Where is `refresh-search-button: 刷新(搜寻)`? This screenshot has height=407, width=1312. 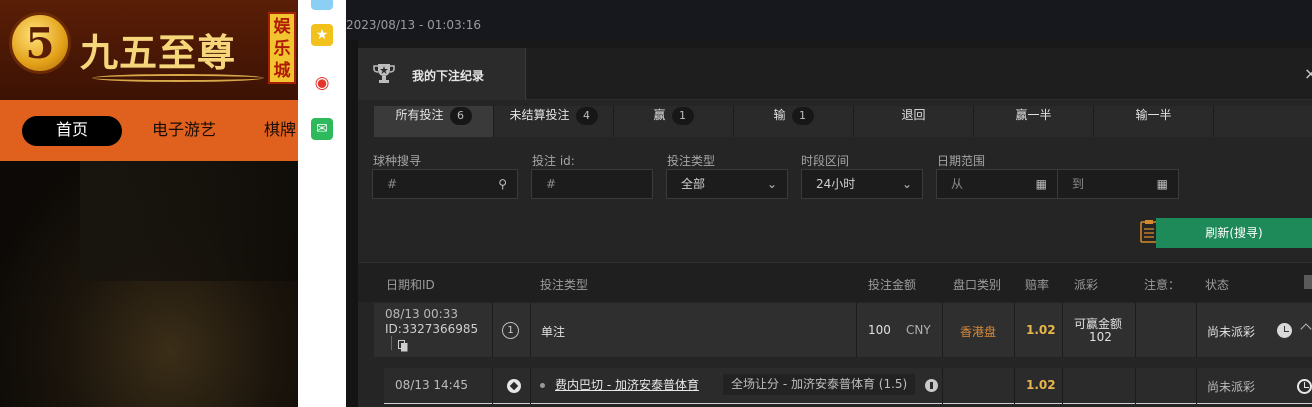
refresh-search-button: 刷新(搜寻) is located at coordinates (1234, 233).